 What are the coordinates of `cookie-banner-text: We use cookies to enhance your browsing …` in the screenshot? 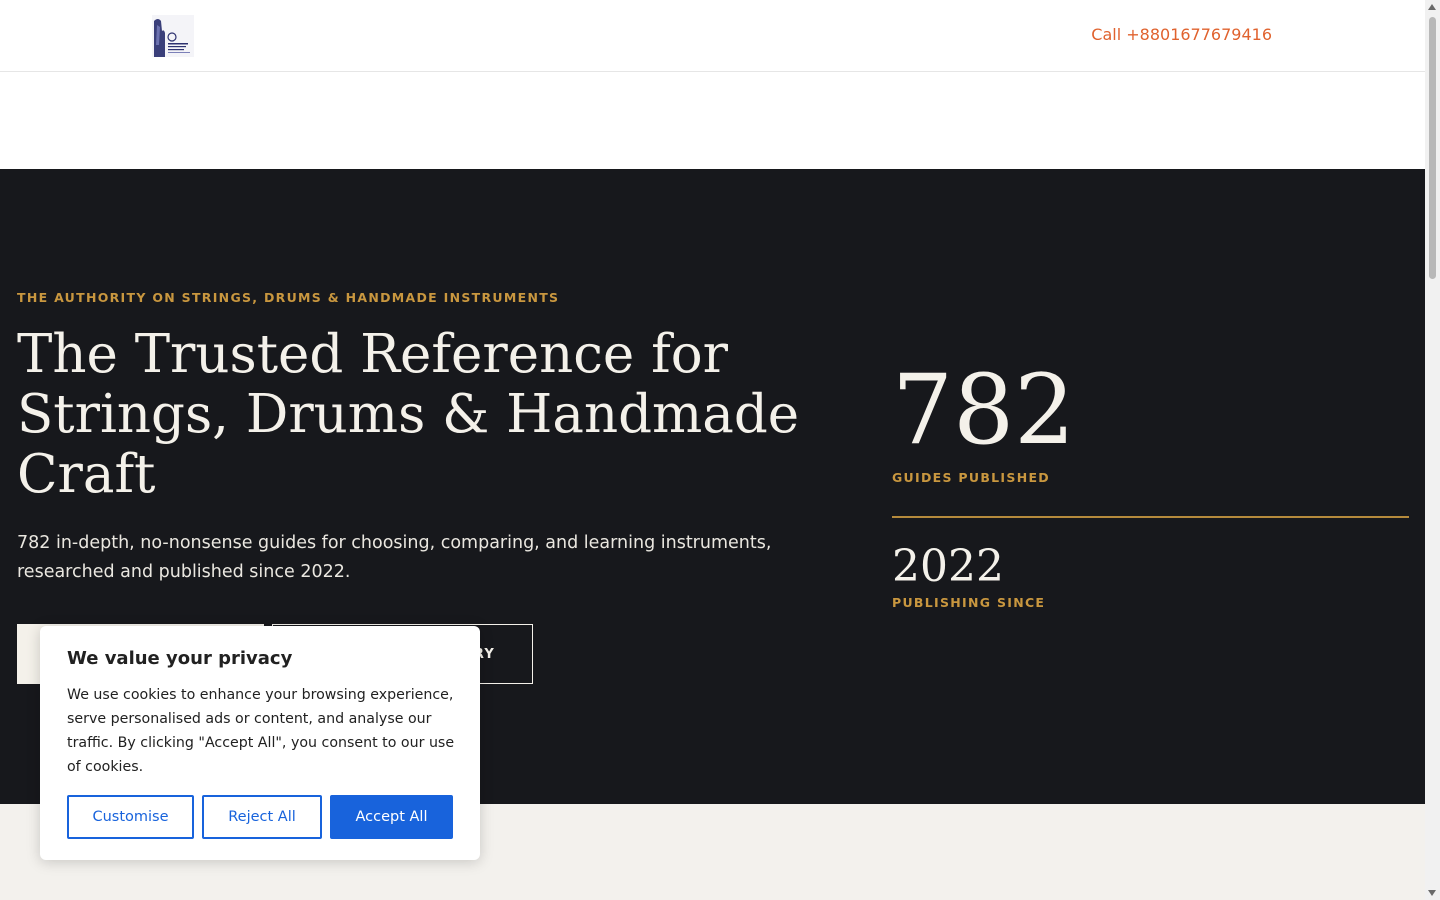 It's located at (261, 731).